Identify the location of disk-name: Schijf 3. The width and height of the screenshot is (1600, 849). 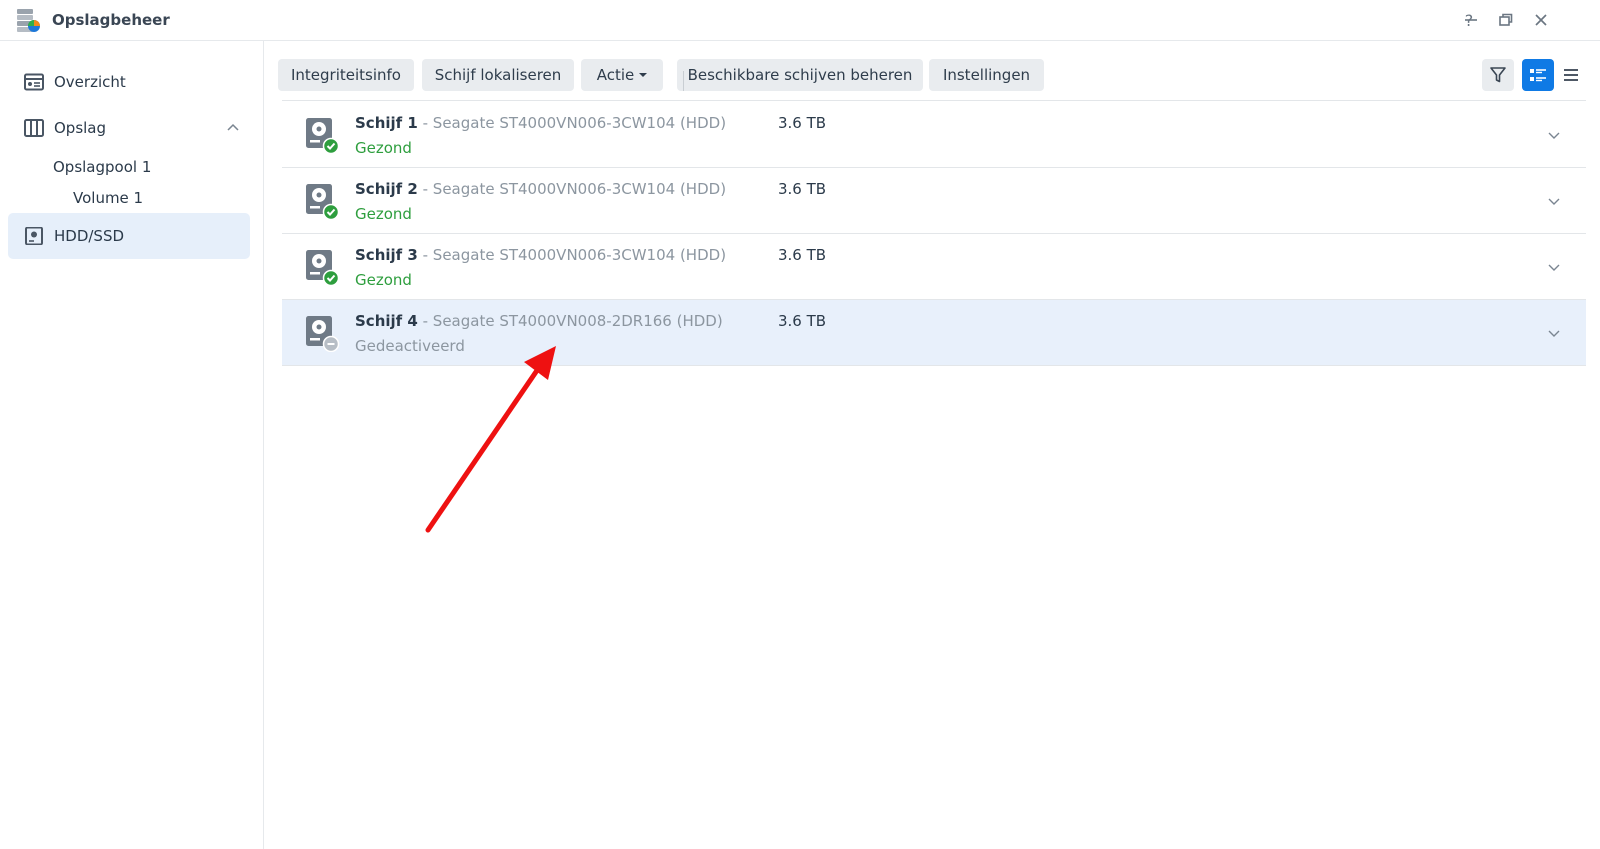
(386, 255).